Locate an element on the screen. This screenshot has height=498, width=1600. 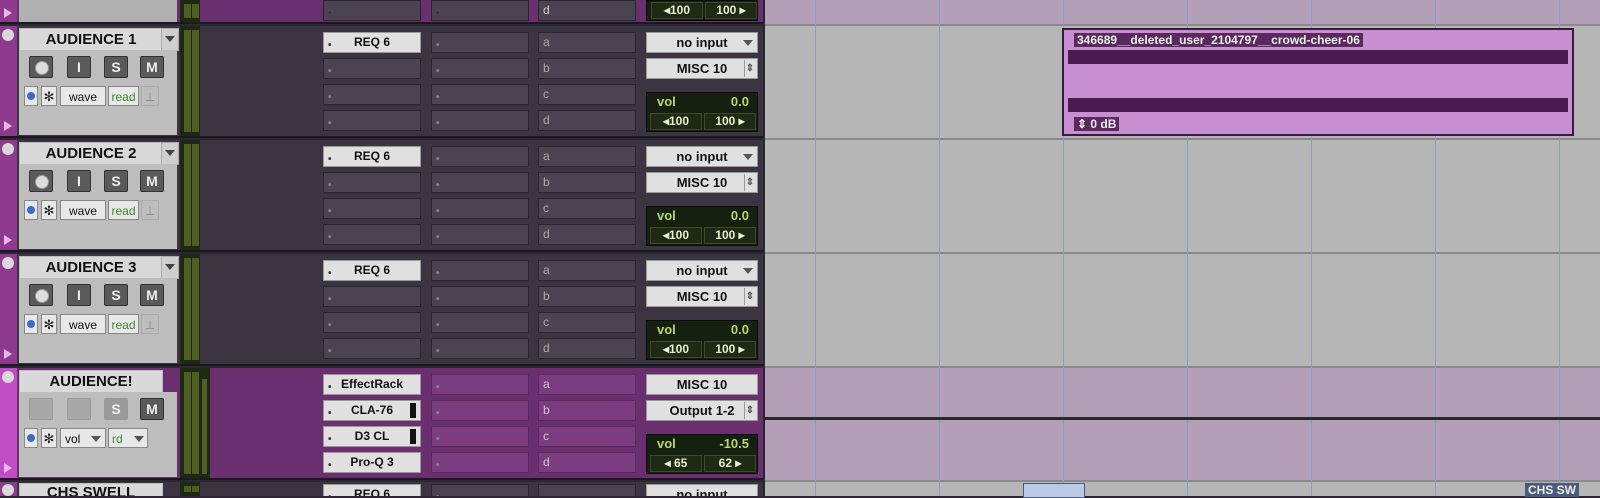
insert-slot-c: • D3 CL is located at coordinates (372, 436).